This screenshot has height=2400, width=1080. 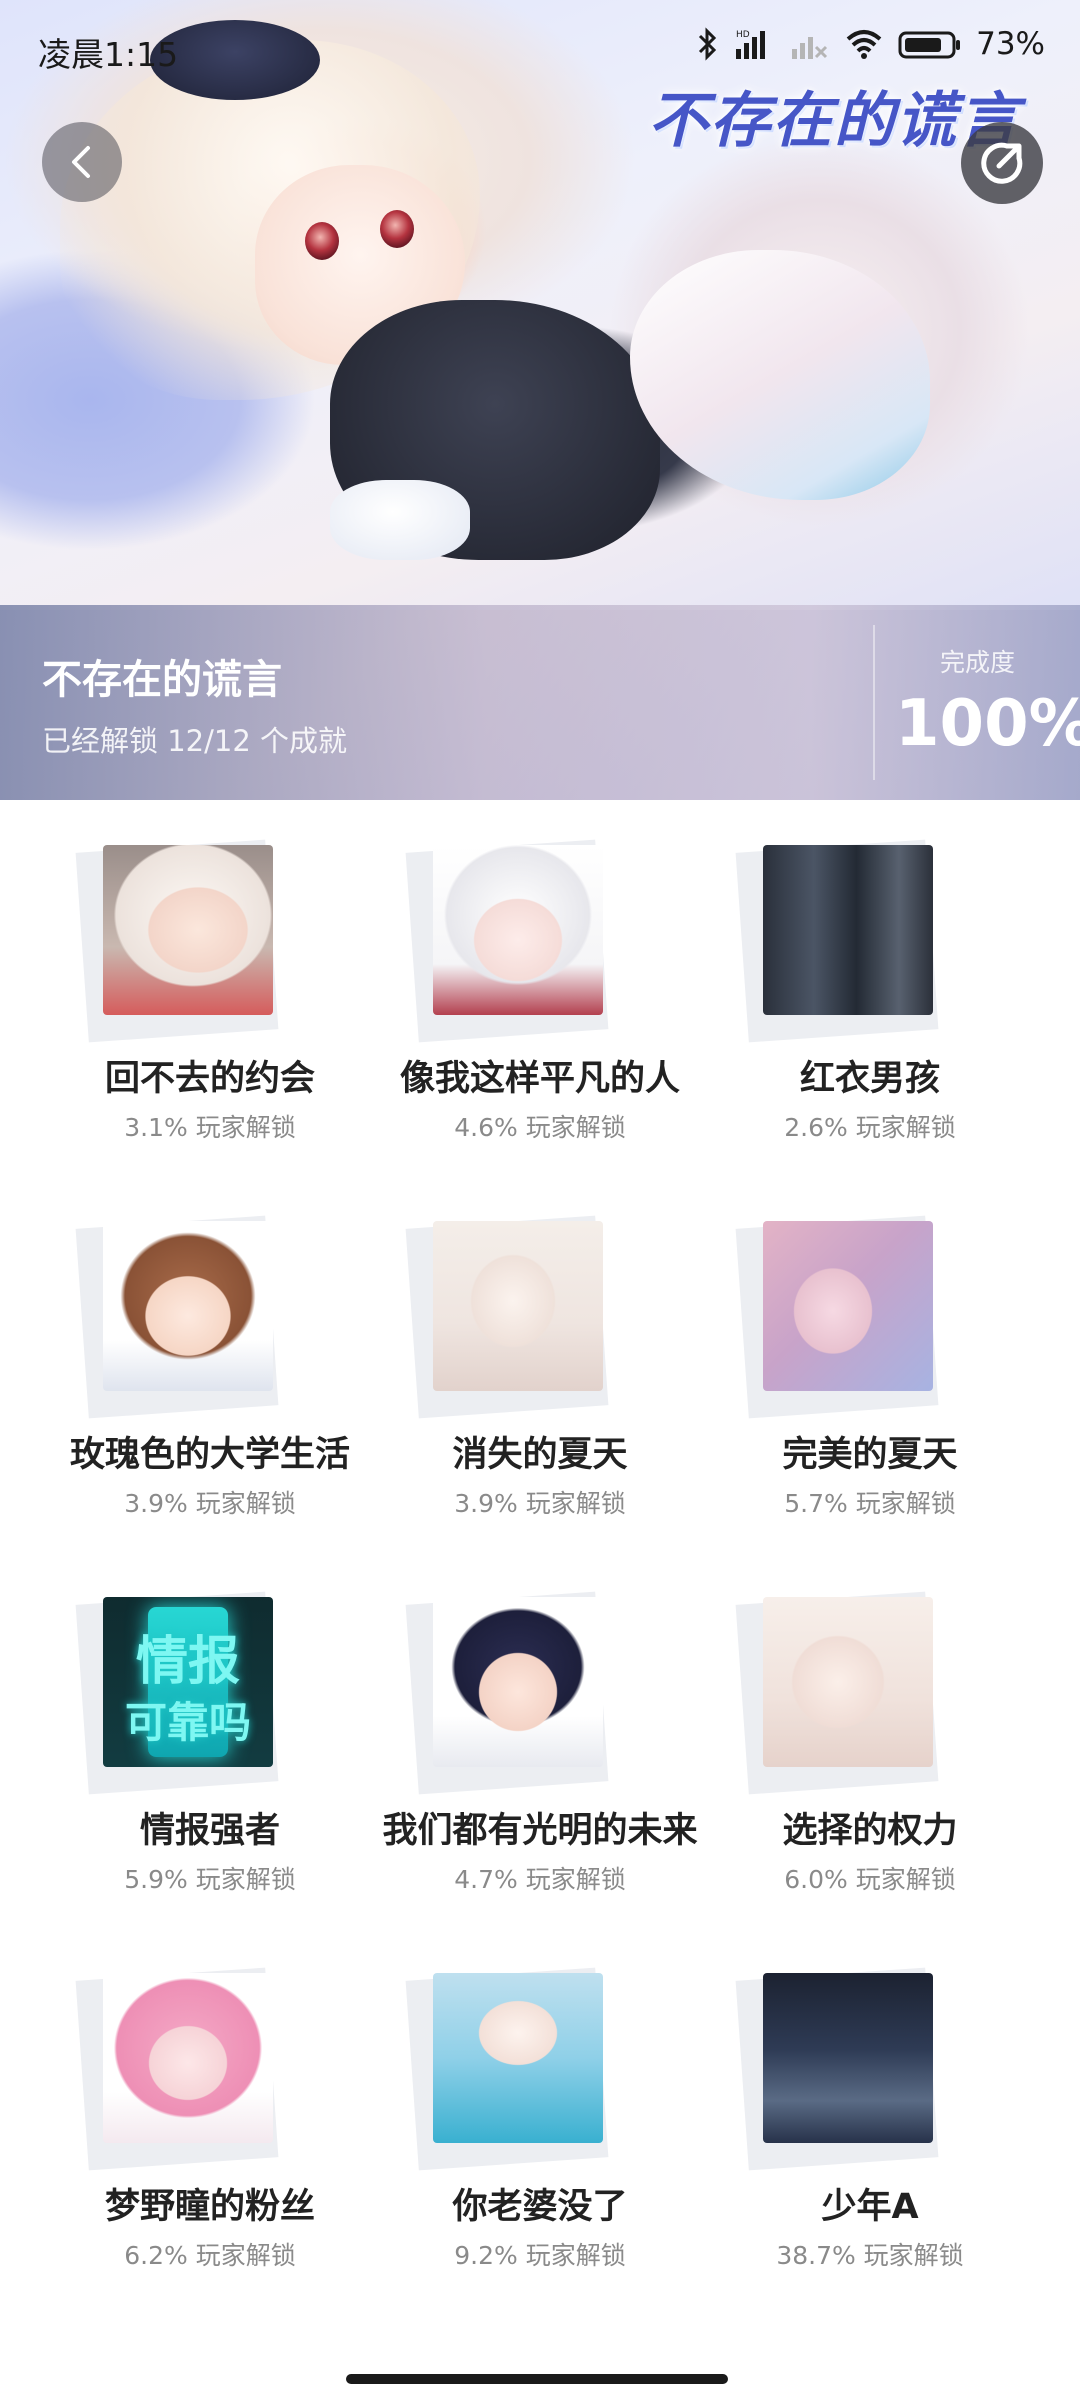 I want to click on achievement-title: 玫瑰色的大学生活, so click(x=209, y=1455).